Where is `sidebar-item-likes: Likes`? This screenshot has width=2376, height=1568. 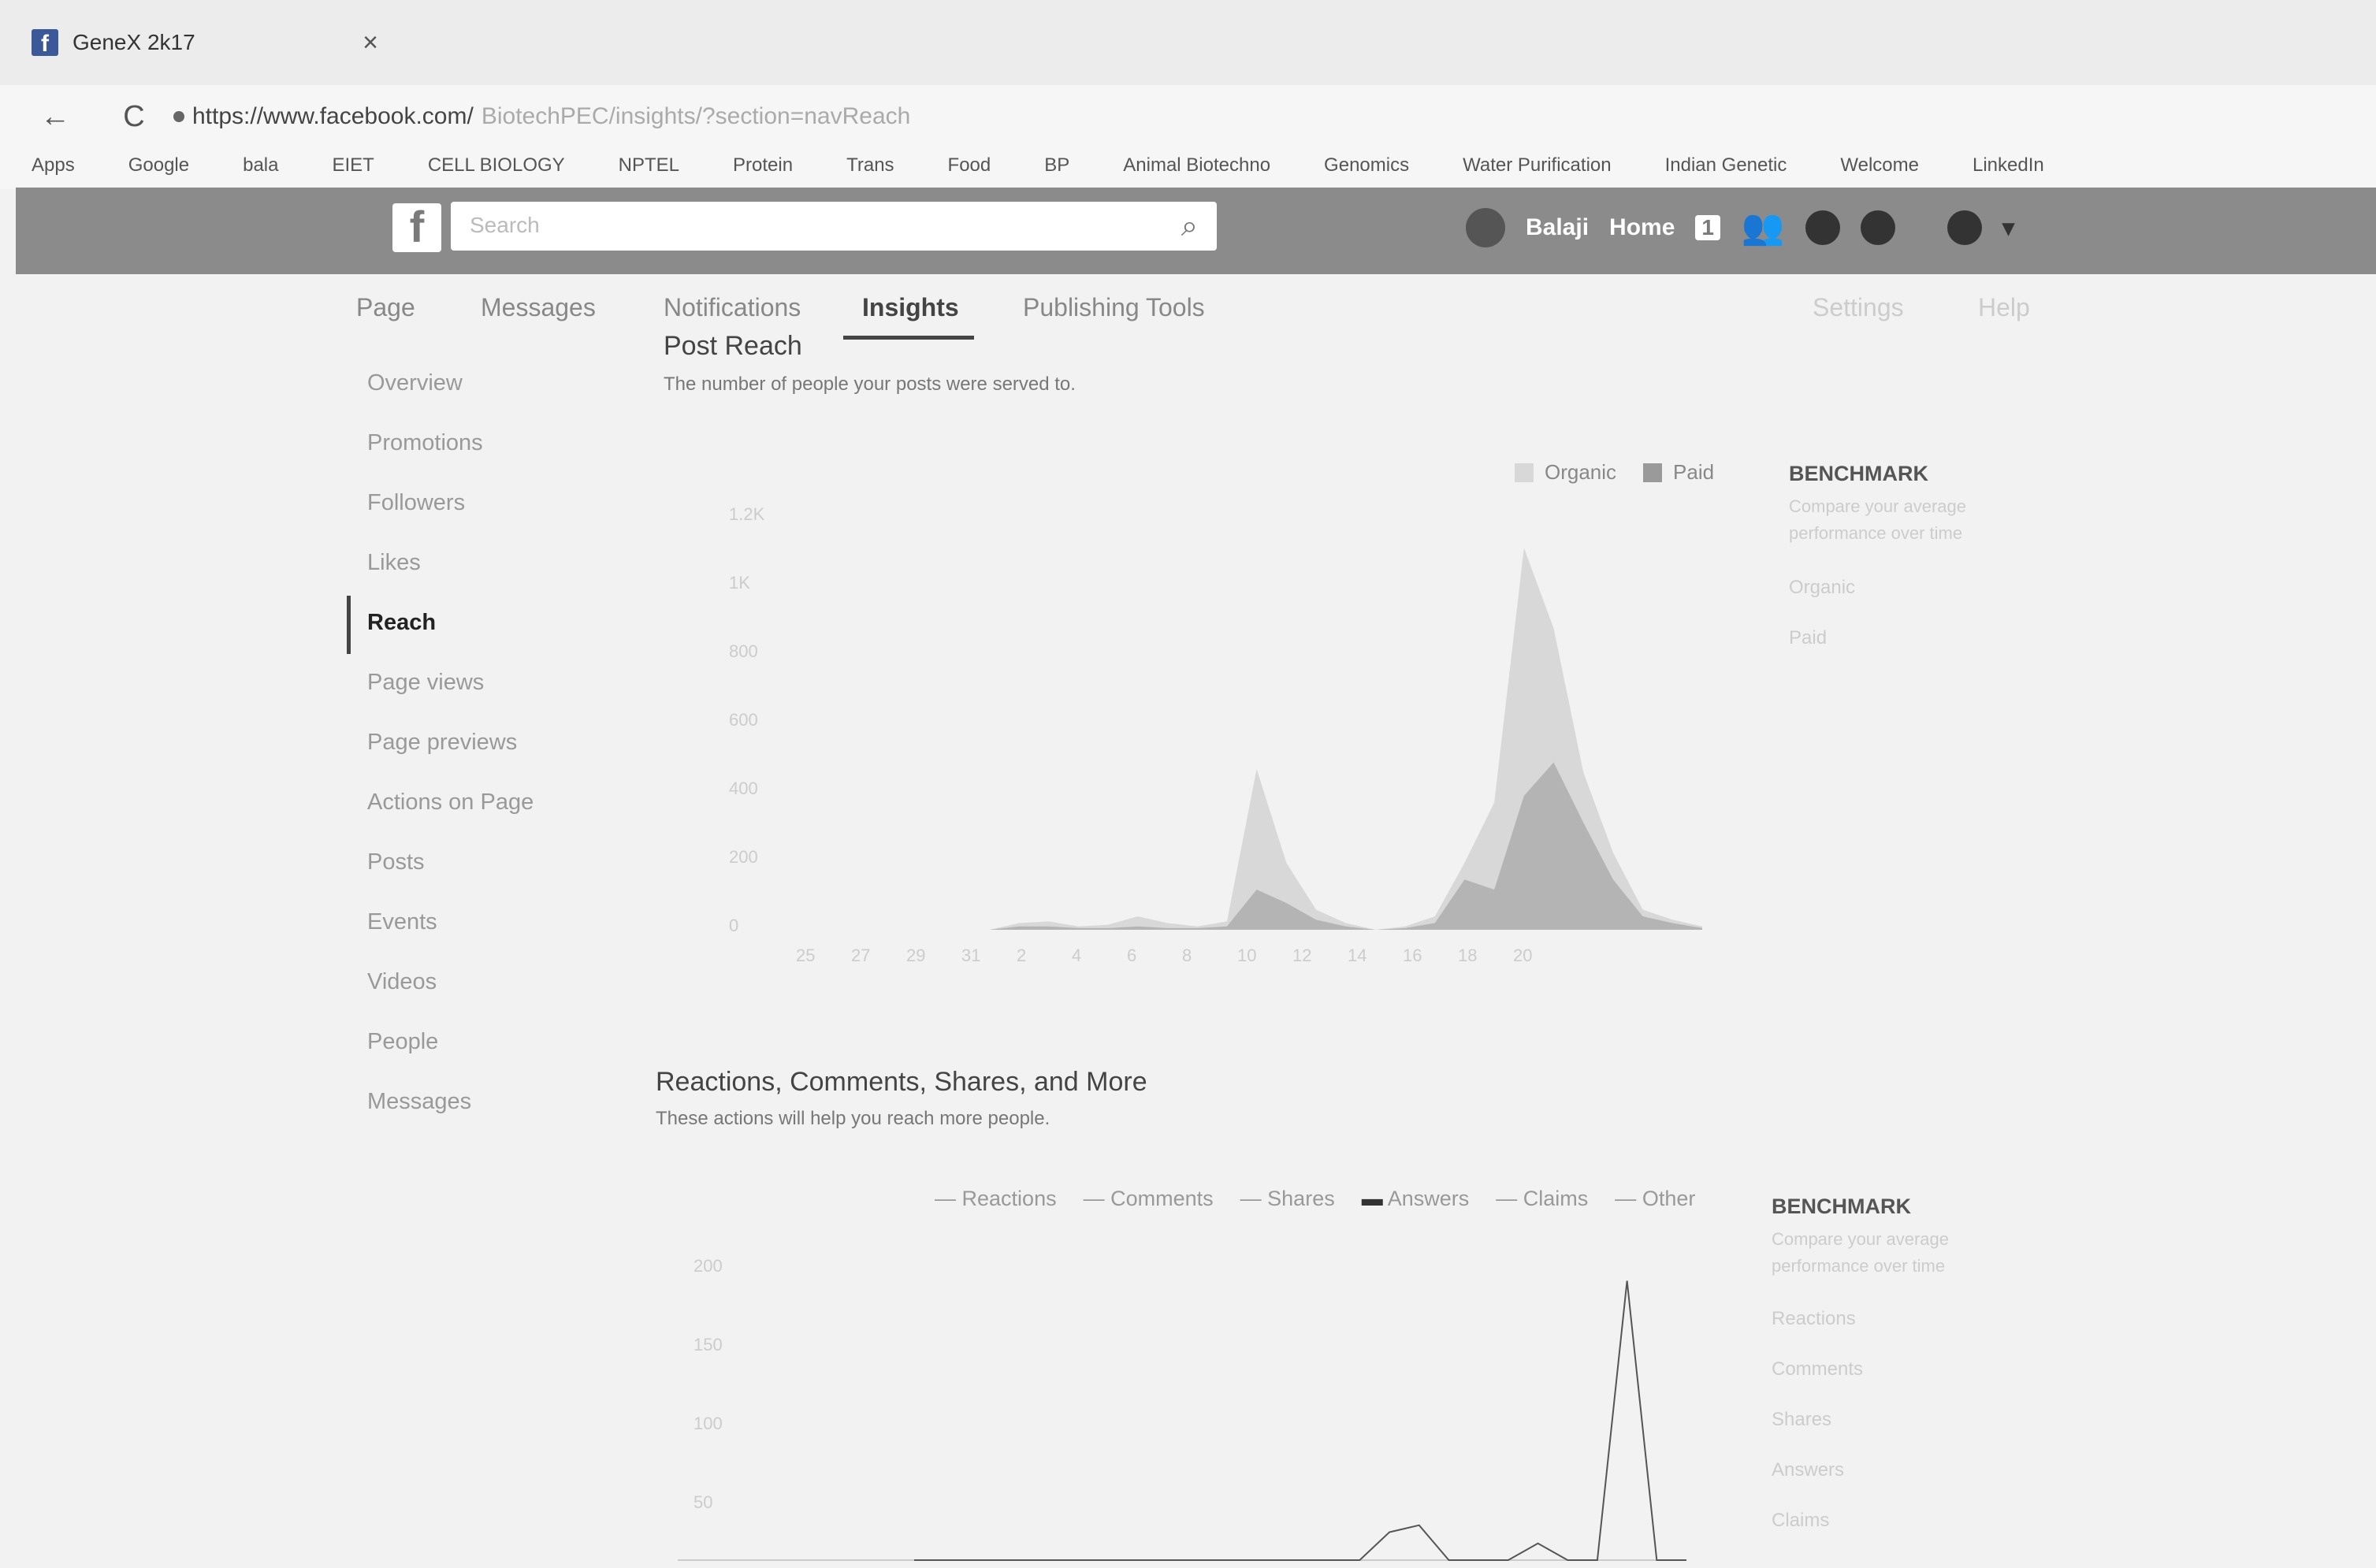
sidebar-item-likes: Likes is located at coordinates (394, 563).